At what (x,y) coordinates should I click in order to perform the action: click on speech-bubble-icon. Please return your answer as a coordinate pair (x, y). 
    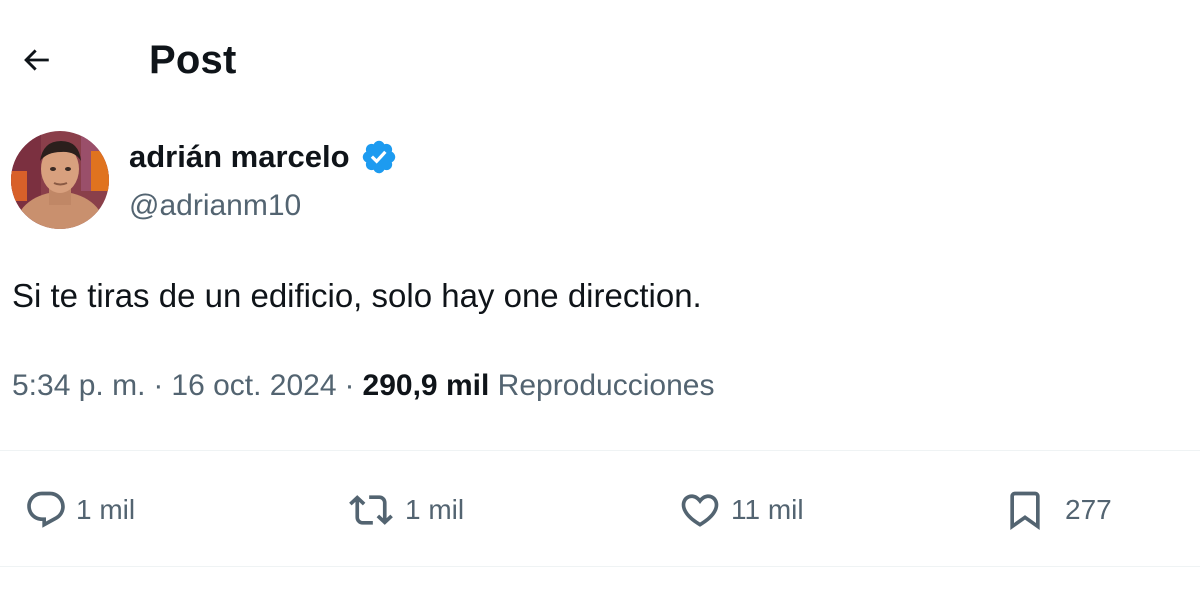
    Looking at the image, I should click on (46, 510).